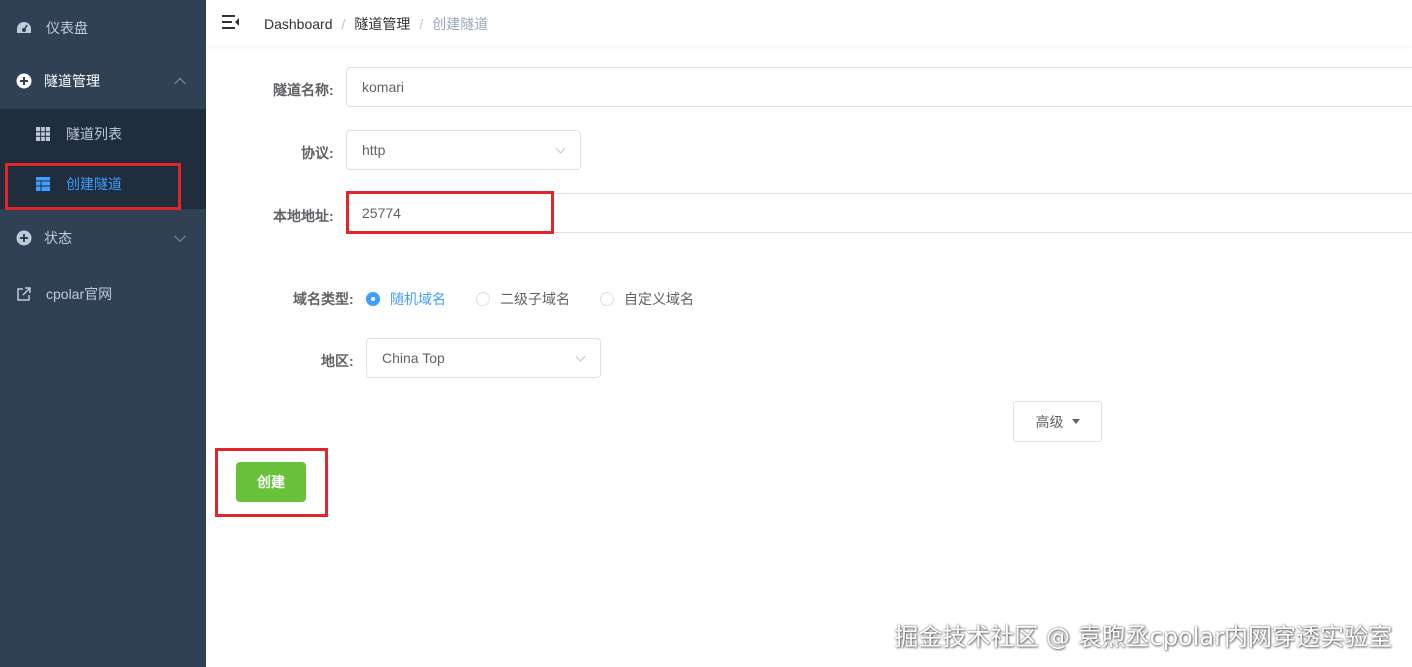 This screenshot has width=1412, height=667. What do you see at coordinates (337, 361) in the screenshot?
I see `region-label: 地区:` at bounding box center [337, 361].